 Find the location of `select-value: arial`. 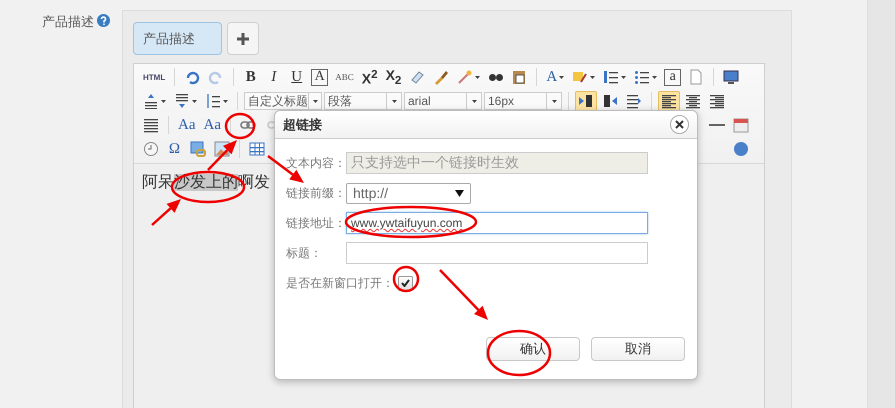

select-value: arial is located at coordinates (419, 101).